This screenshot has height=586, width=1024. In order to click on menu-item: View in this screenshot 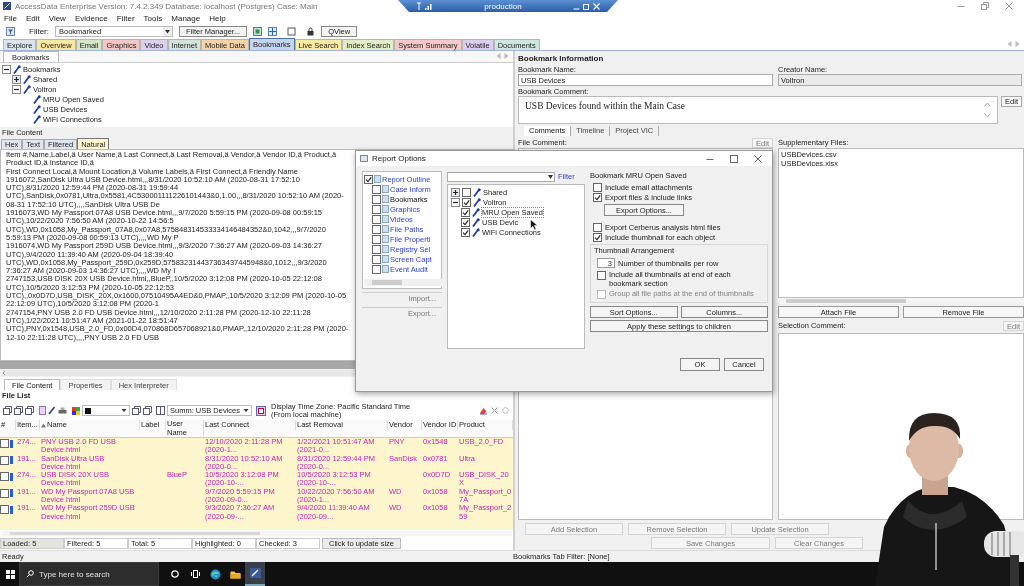, I will do `click(57, 18)`.